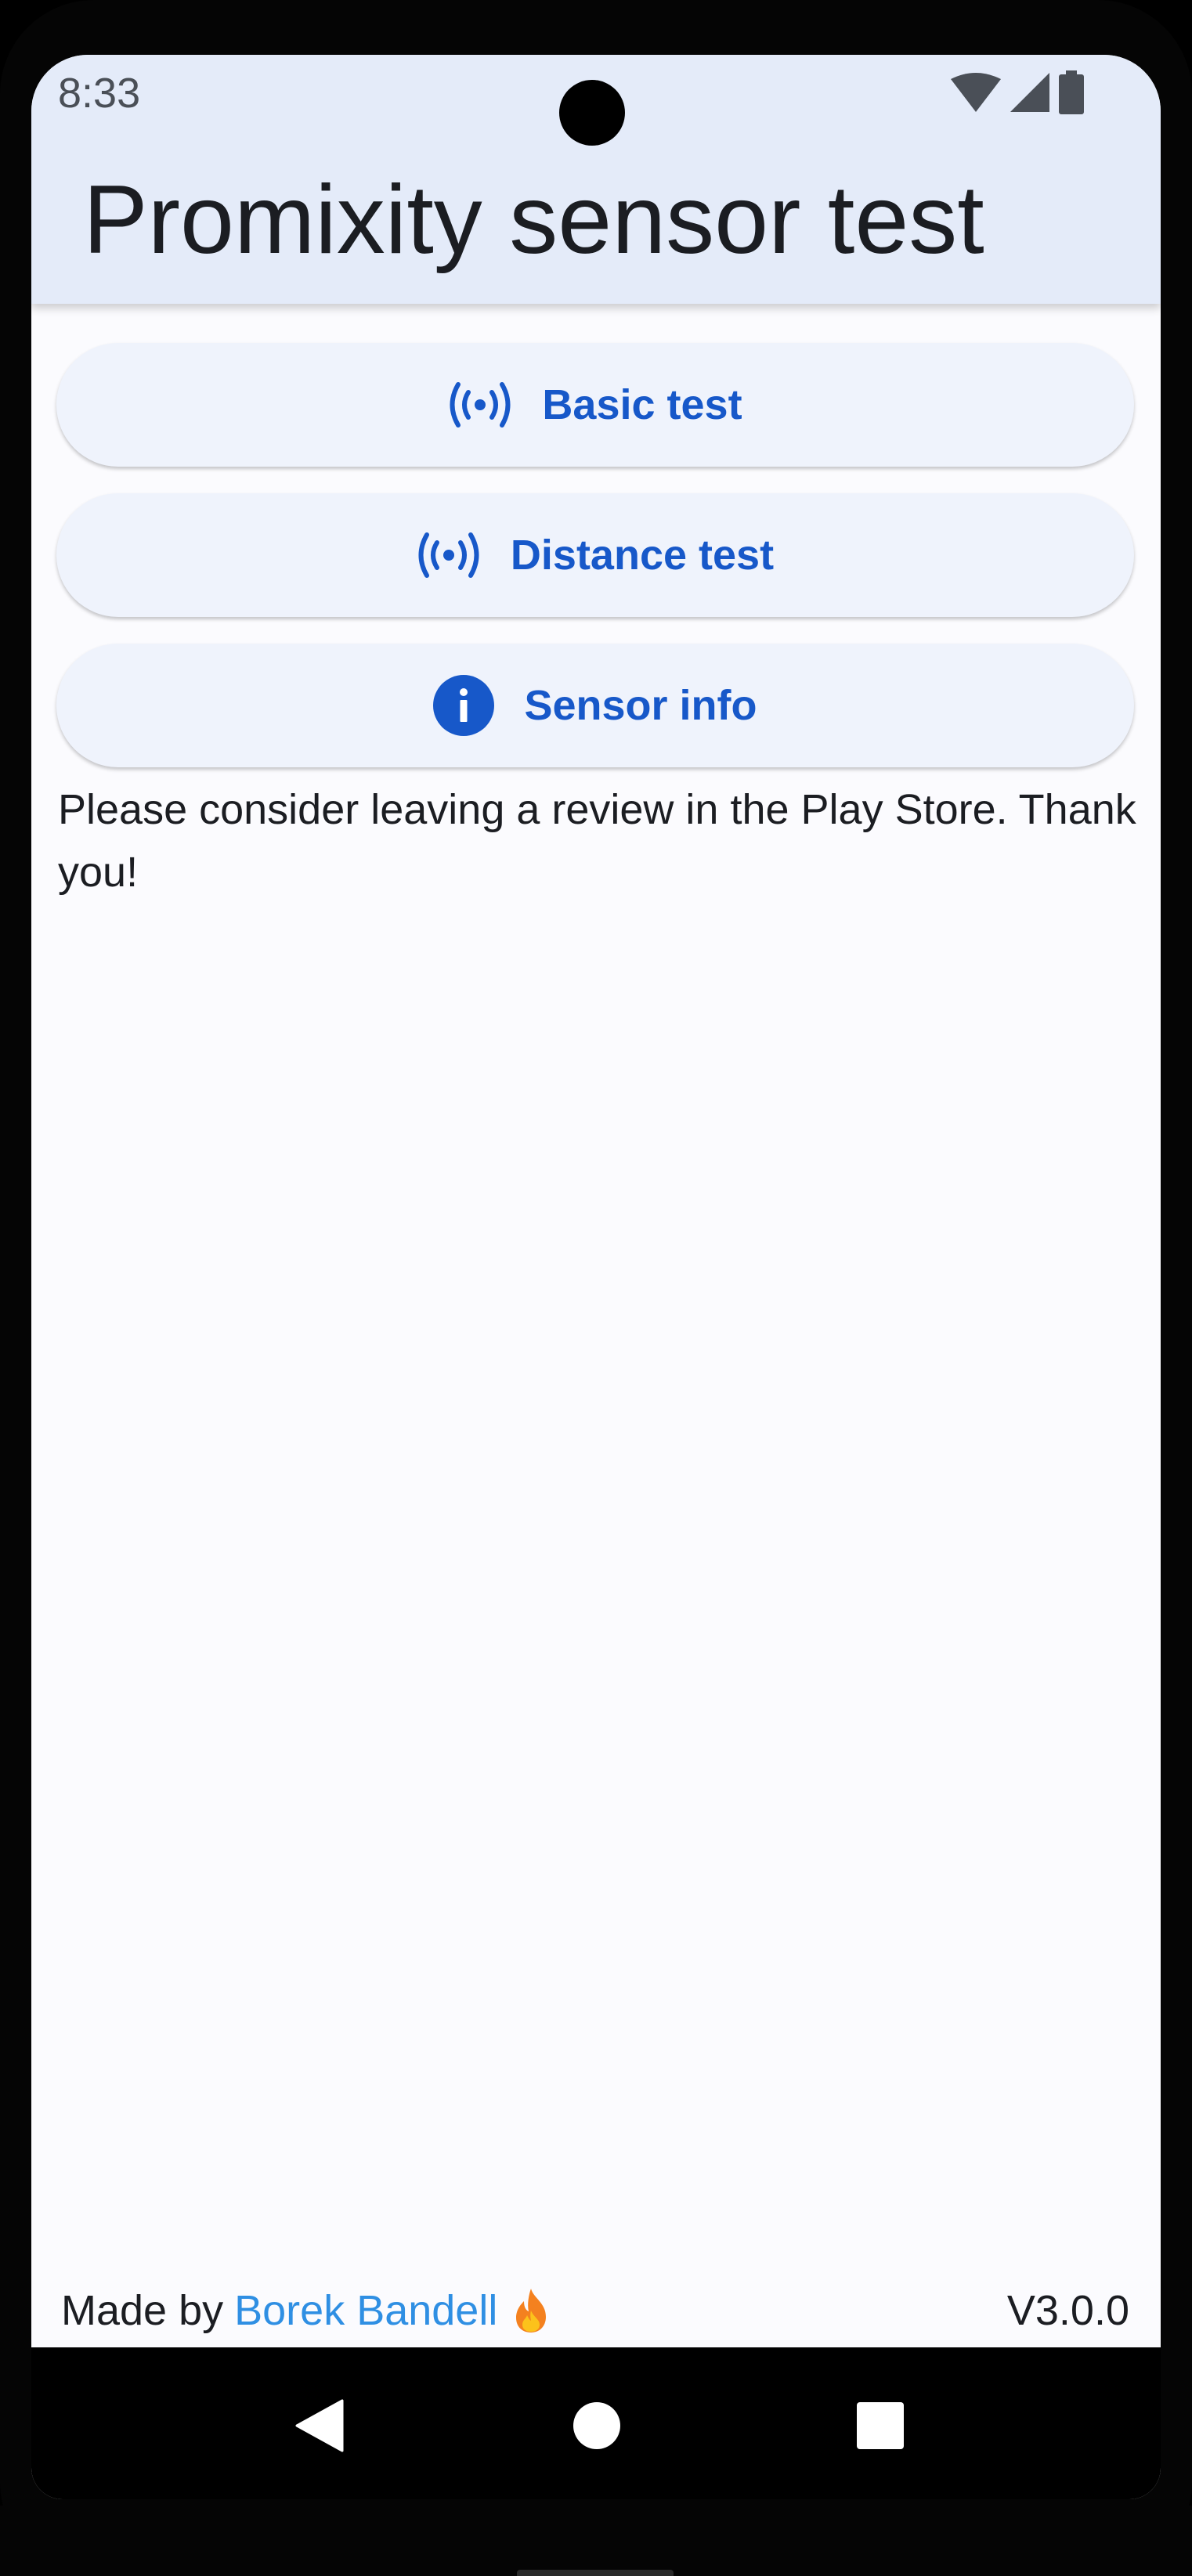  What do you see at coordinates (976, 94) in the screenshot?
I see `wifi-icon` at bounding box center [976, 94].